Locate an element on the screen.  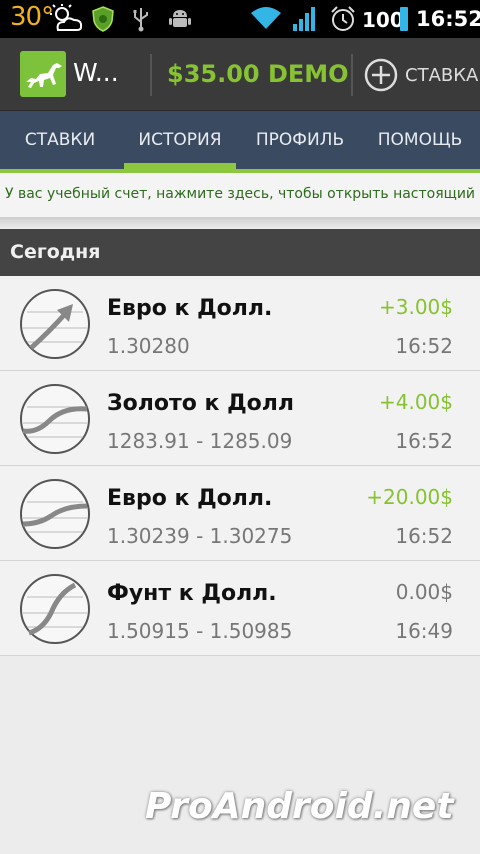
asset-rate: 1.30280 is located at coordinates (148, 346).